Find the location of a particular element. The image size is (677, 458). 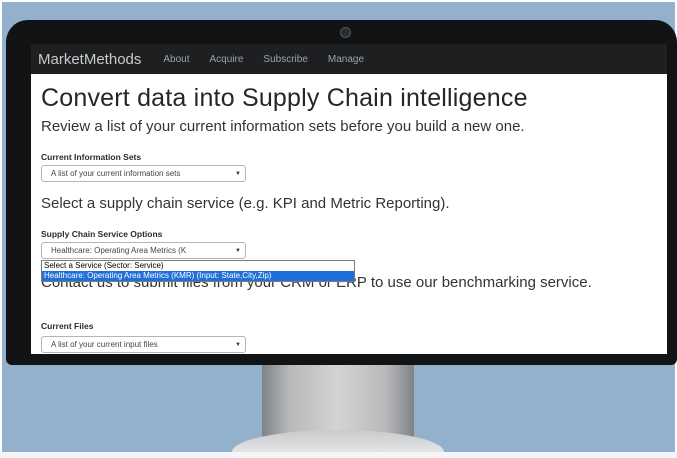

nav-acquire: Acquire is located at coordinates (227, 59).